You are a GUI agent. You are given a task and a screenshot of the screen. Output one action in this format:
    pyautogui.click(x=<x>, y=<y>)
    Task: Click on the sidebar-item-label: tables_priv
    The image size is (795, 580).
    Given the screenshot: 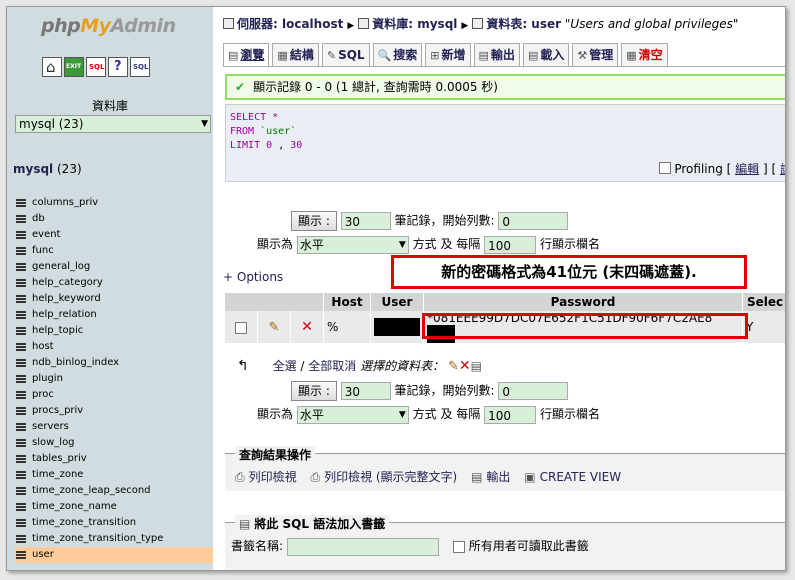 What is the action you would take?
    pyautogui.click(x=59, y=458)
    